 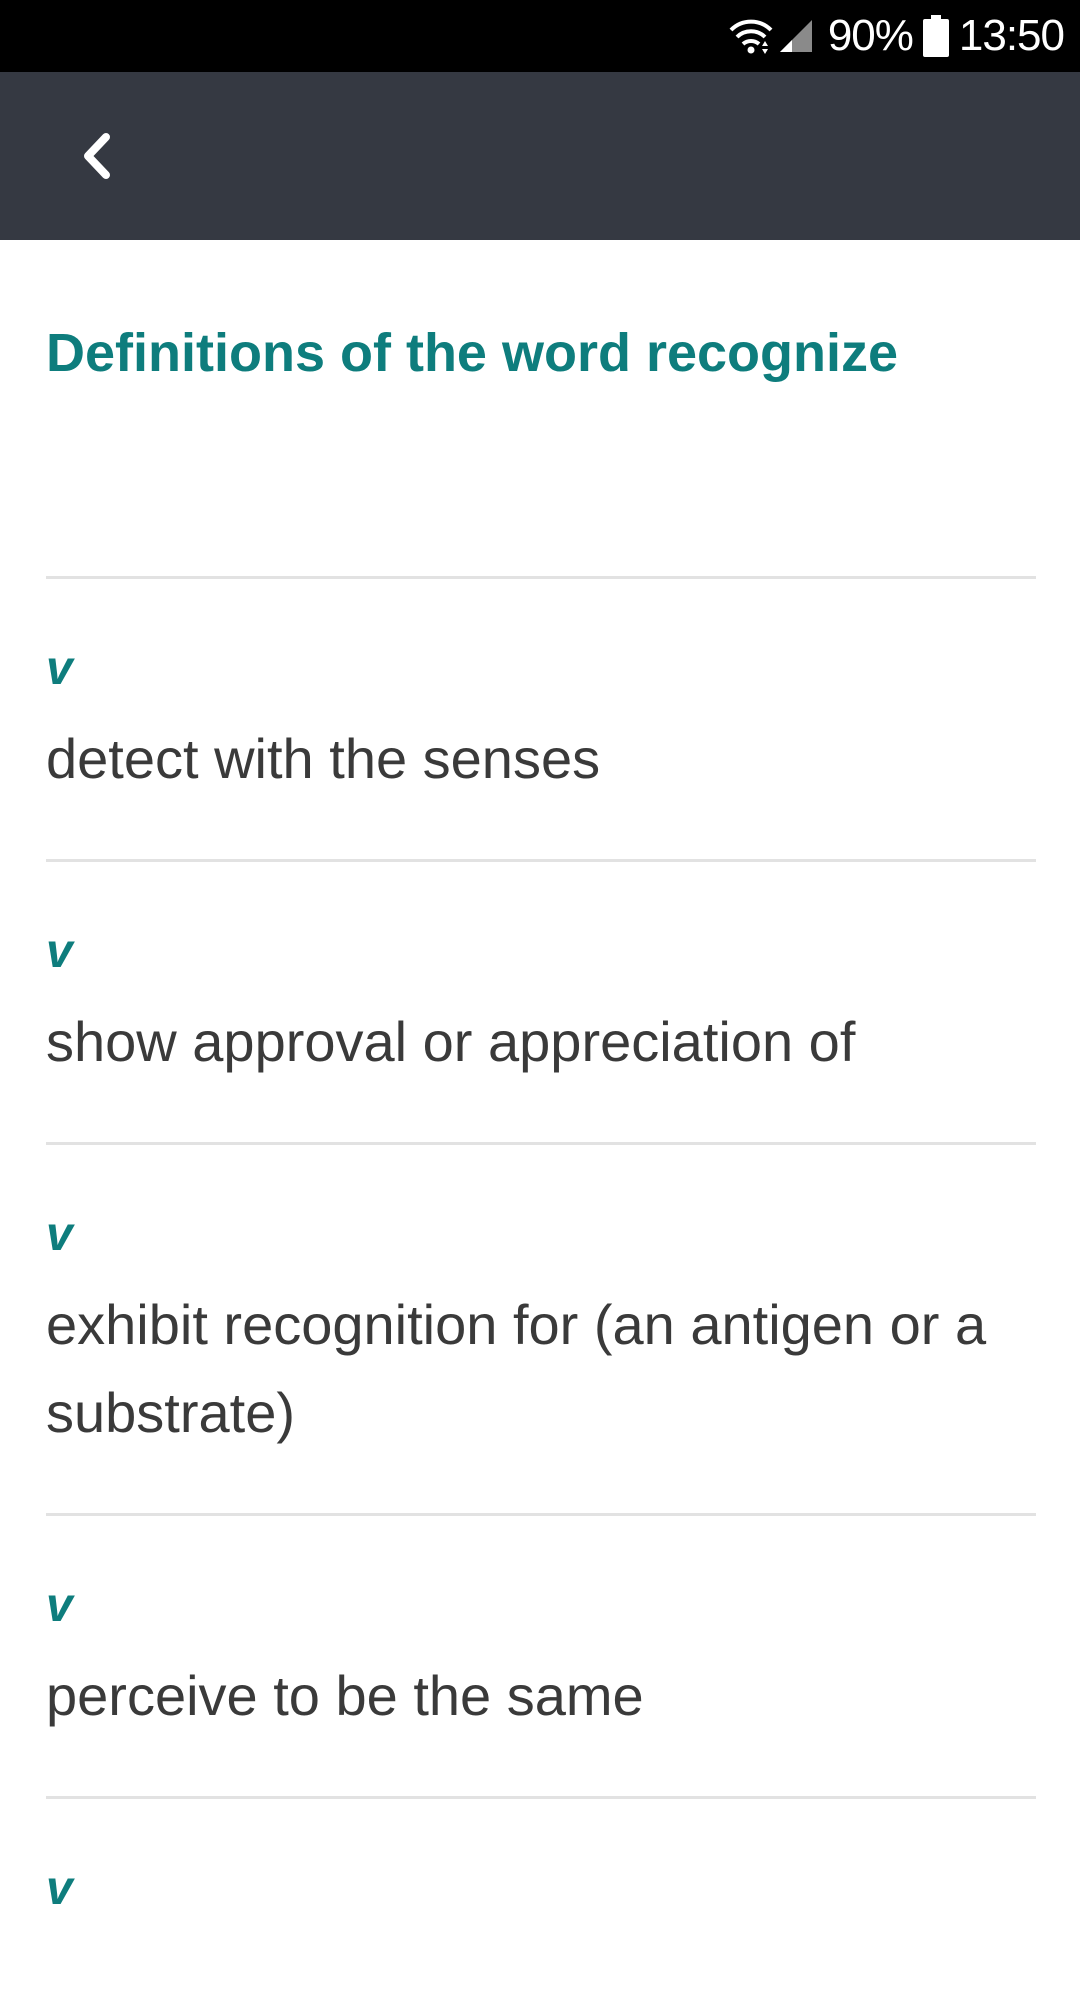 I want to click on status-icons: 90% 13:50, so click(x=896, y=36).